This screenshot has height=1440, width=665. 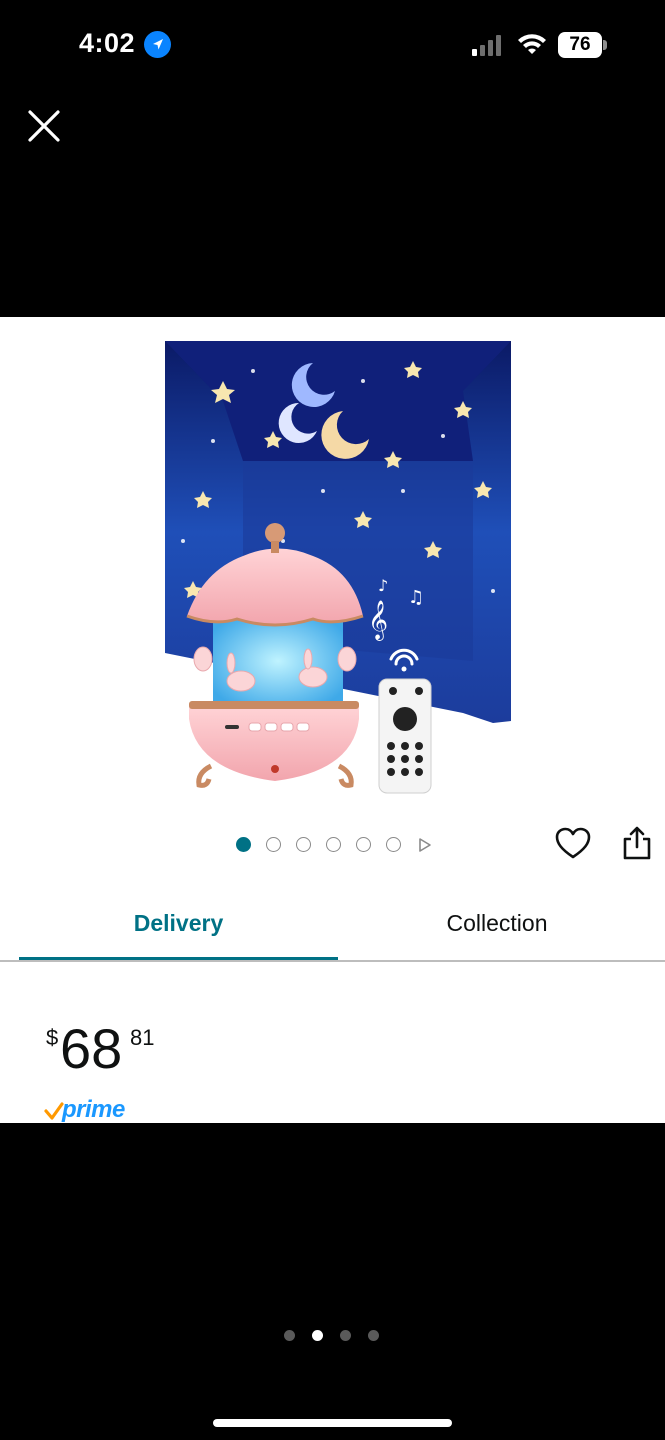 What do you see at coordinates (497, 927) in the screenshot?
I see `tab-collection: Collection` at bounding box center [497, 927].